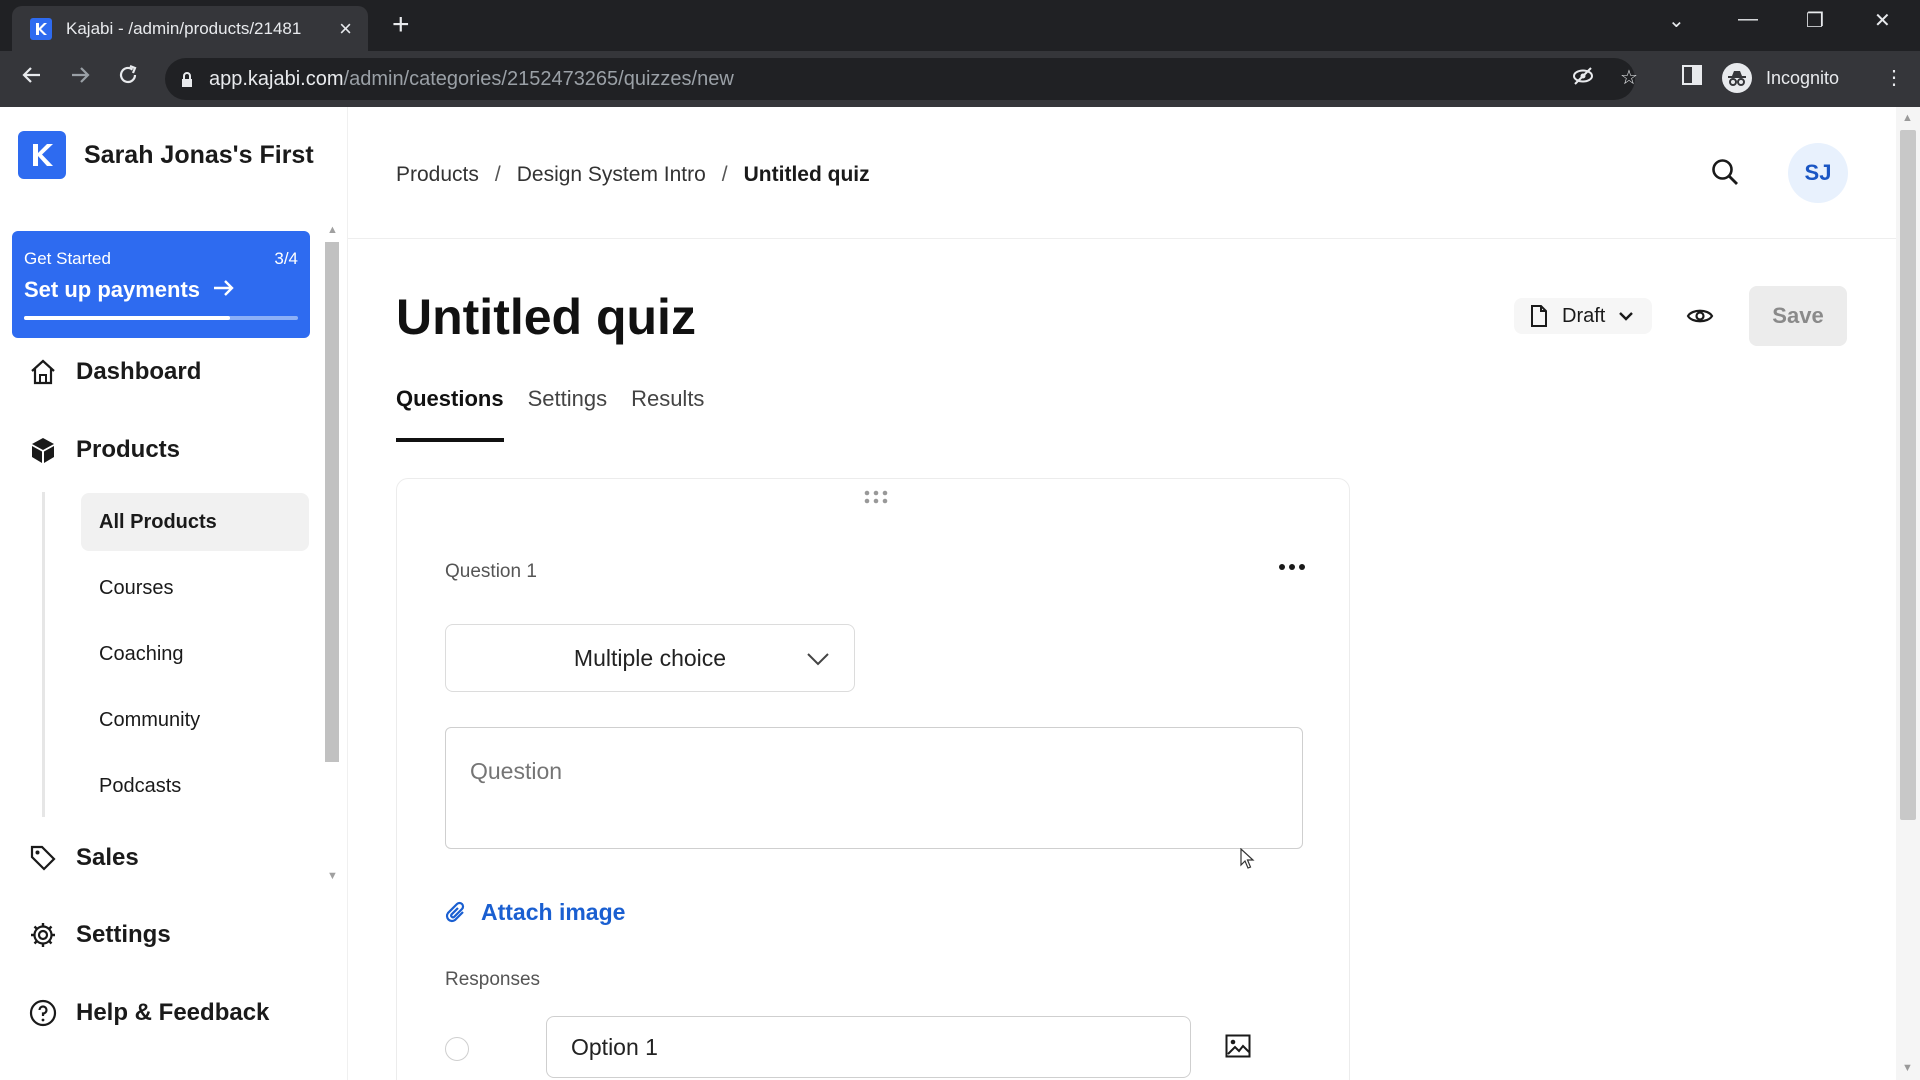  Describe the element at coordinates (1798, 316) in the screenshot. I see `save-button: Save` at that location.